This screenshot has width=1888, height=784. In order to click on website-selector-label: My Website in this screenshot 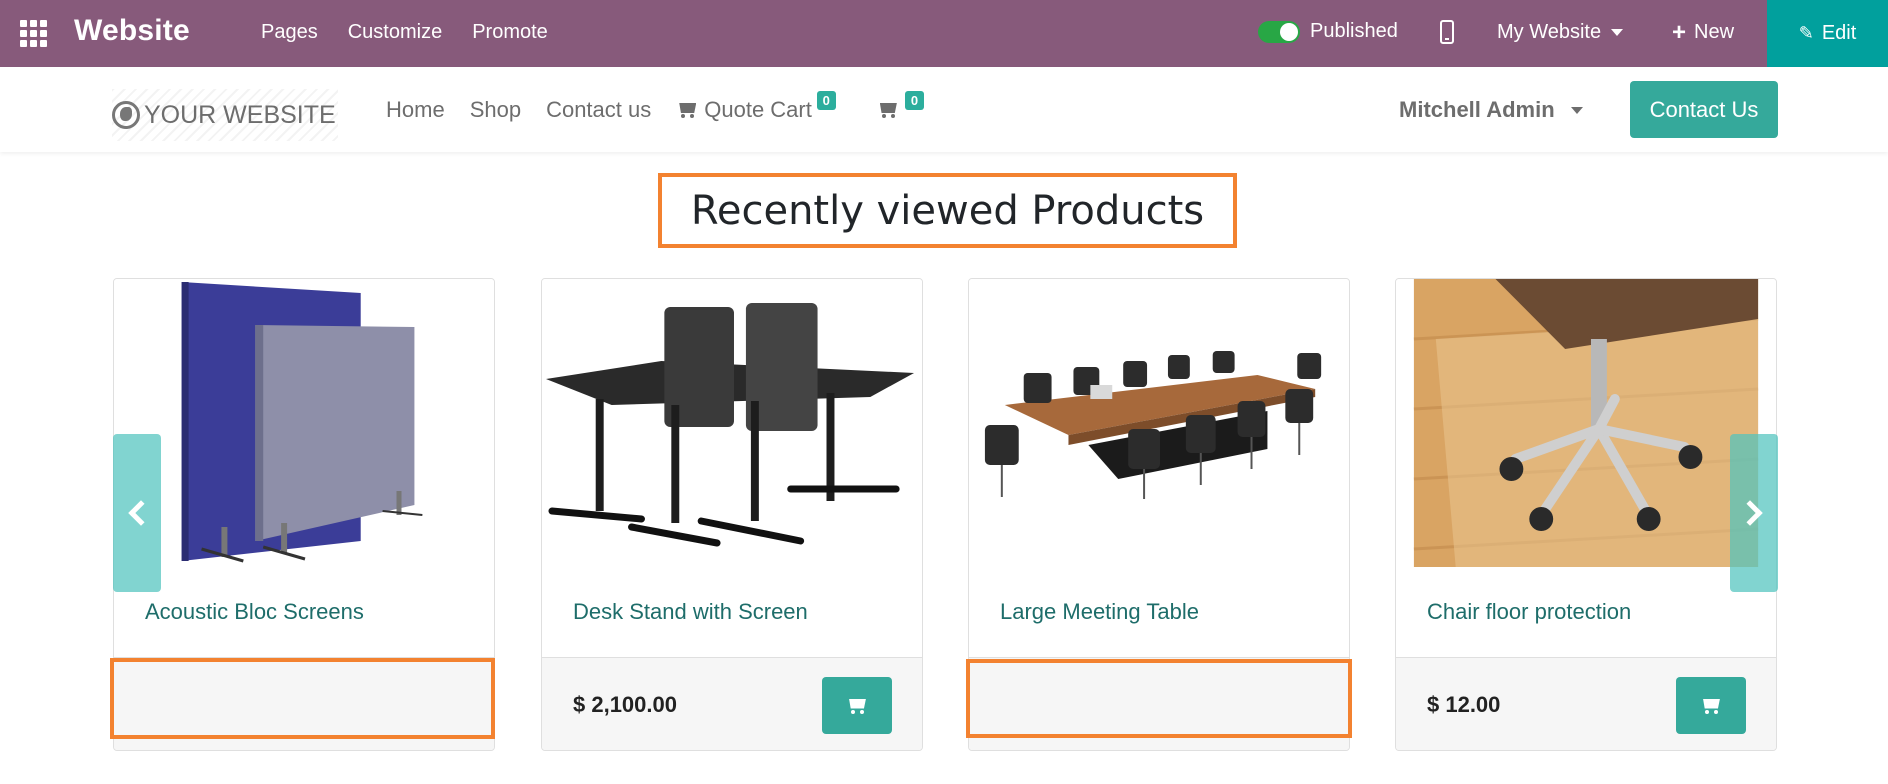, I will do `click(1549, 32)`.